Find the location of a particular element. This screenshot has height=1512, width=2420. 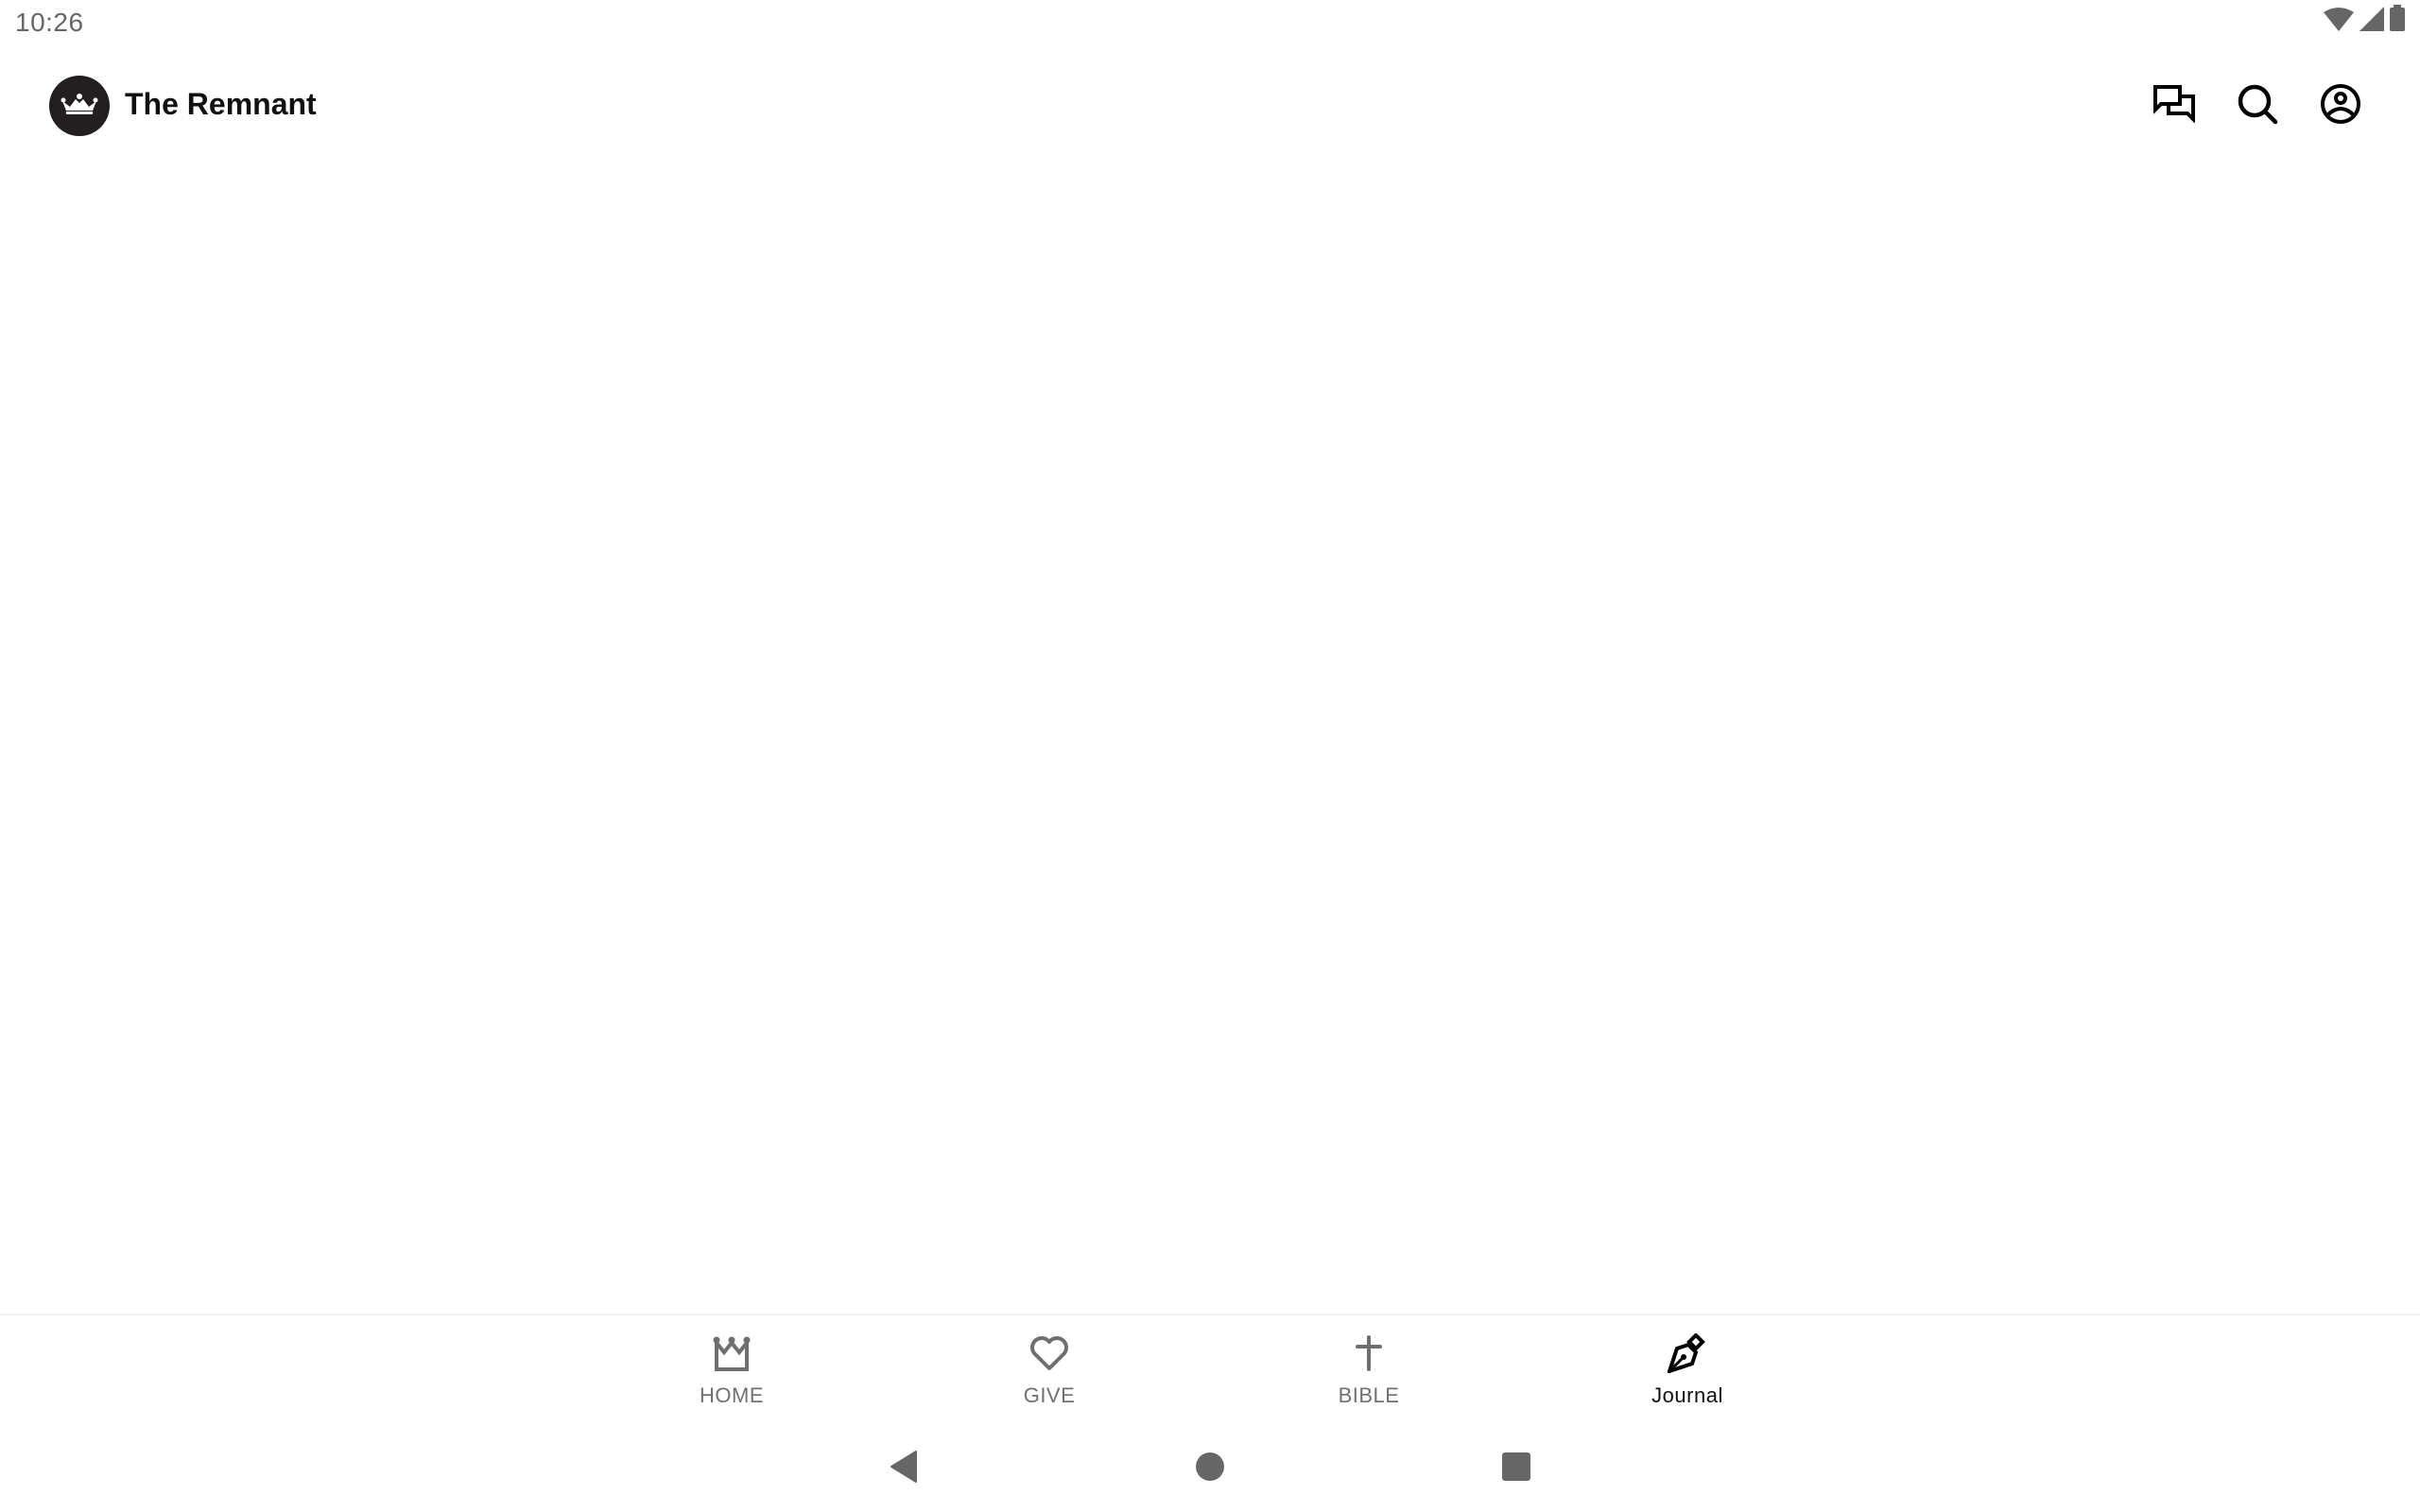

cellular-signal-icon is located at coordinates (2372, 21).